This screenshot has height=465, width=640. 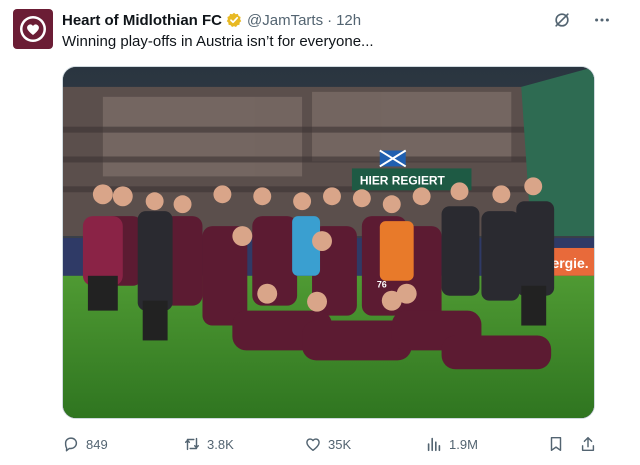 I want to click on club-crest-icon, so click(x=33, y=29).